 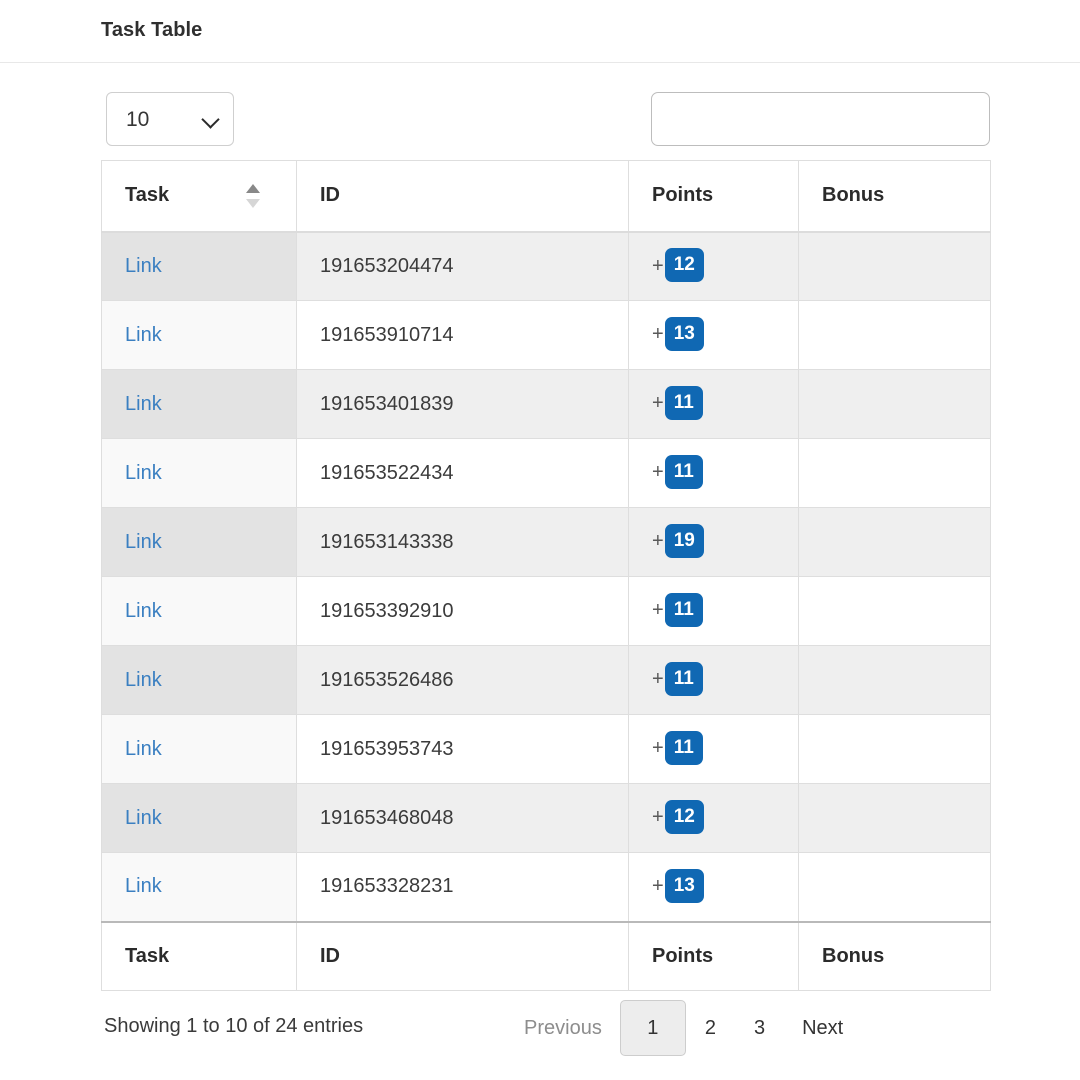 What do you see at coordinates (894, 196) in the screenshot?
I see `column-header-bonus: Bonus` at bounding box center [894, 196].